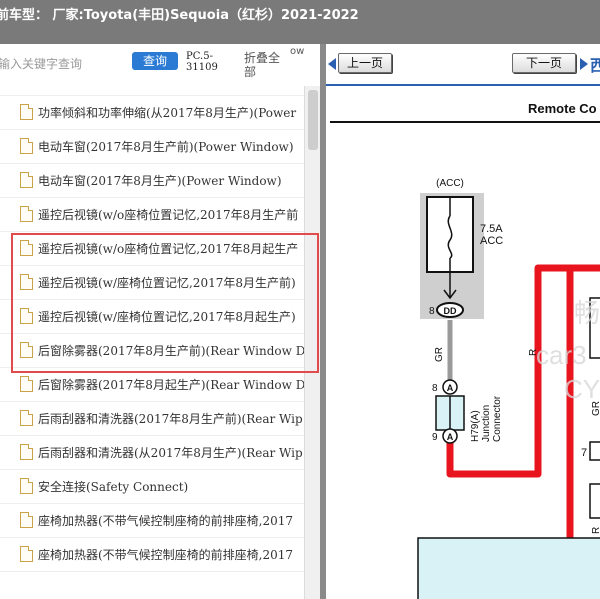 This screenshot has height=599, width=600. What do you see at coordinates (155, 61) in the screenshot?
I see `query-button: 查询` at bounding box center [155, 61].